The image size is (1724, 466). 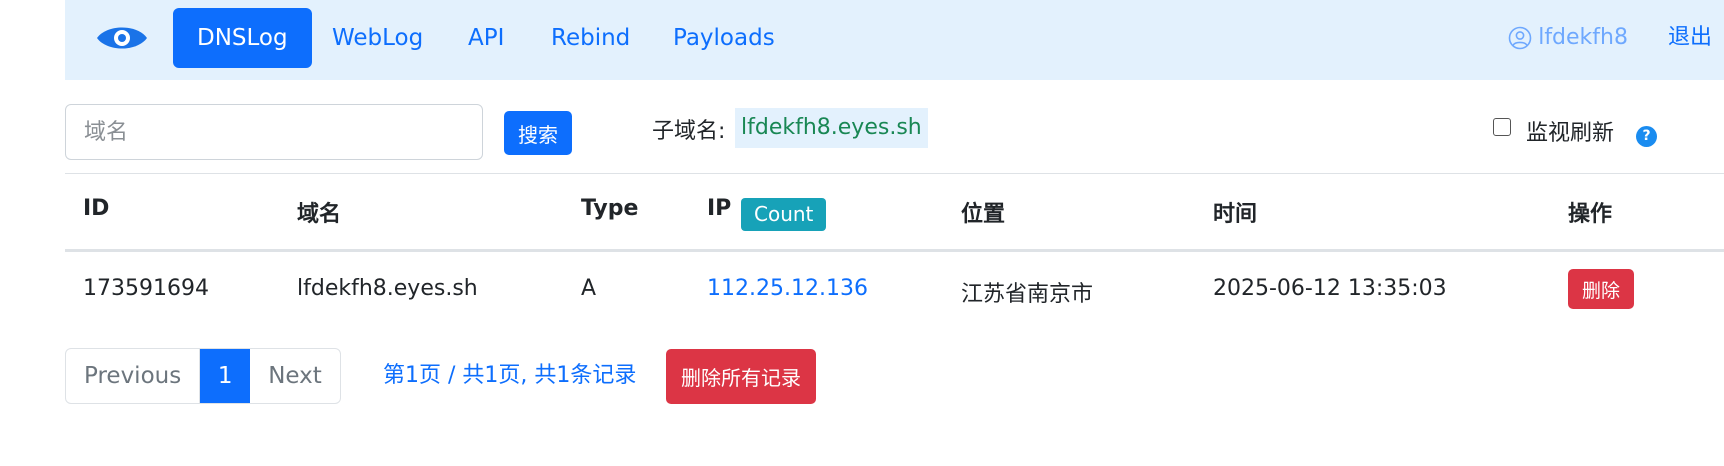 I want to click on cell-time: 2025-06-12 13:35:03, so click(x=1330, y=288).